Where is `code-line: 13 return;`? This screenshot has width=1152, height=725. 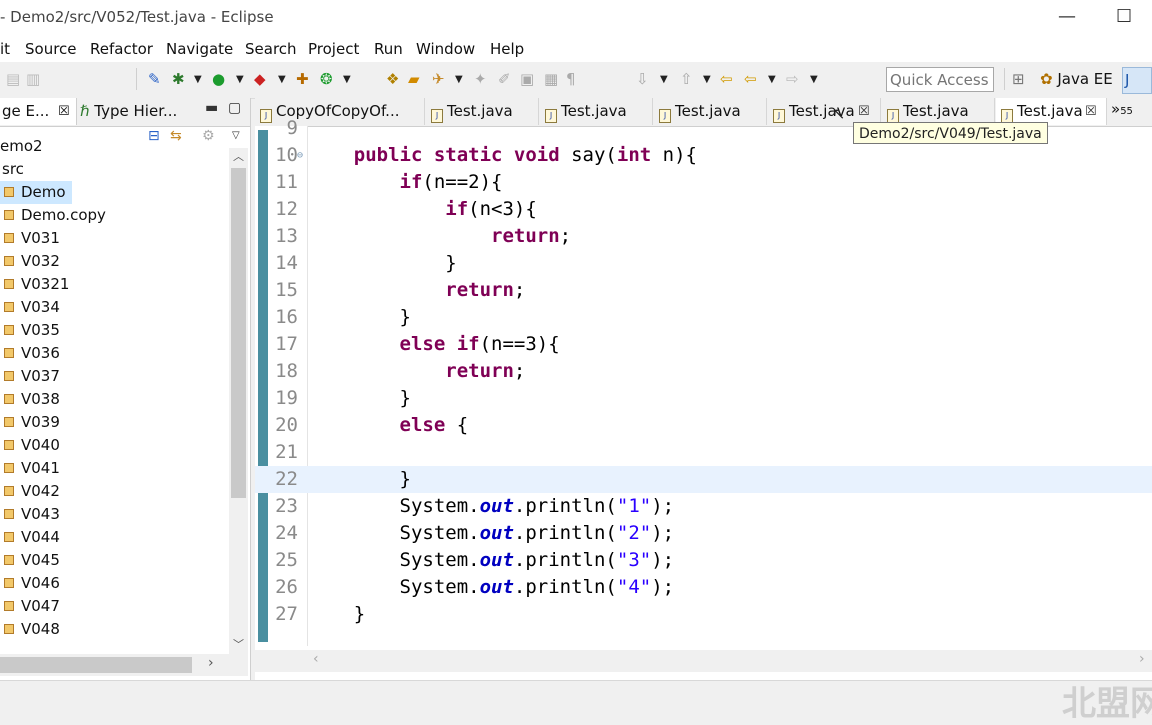
code-line: 13 return; is located at coordinates (703, 236).